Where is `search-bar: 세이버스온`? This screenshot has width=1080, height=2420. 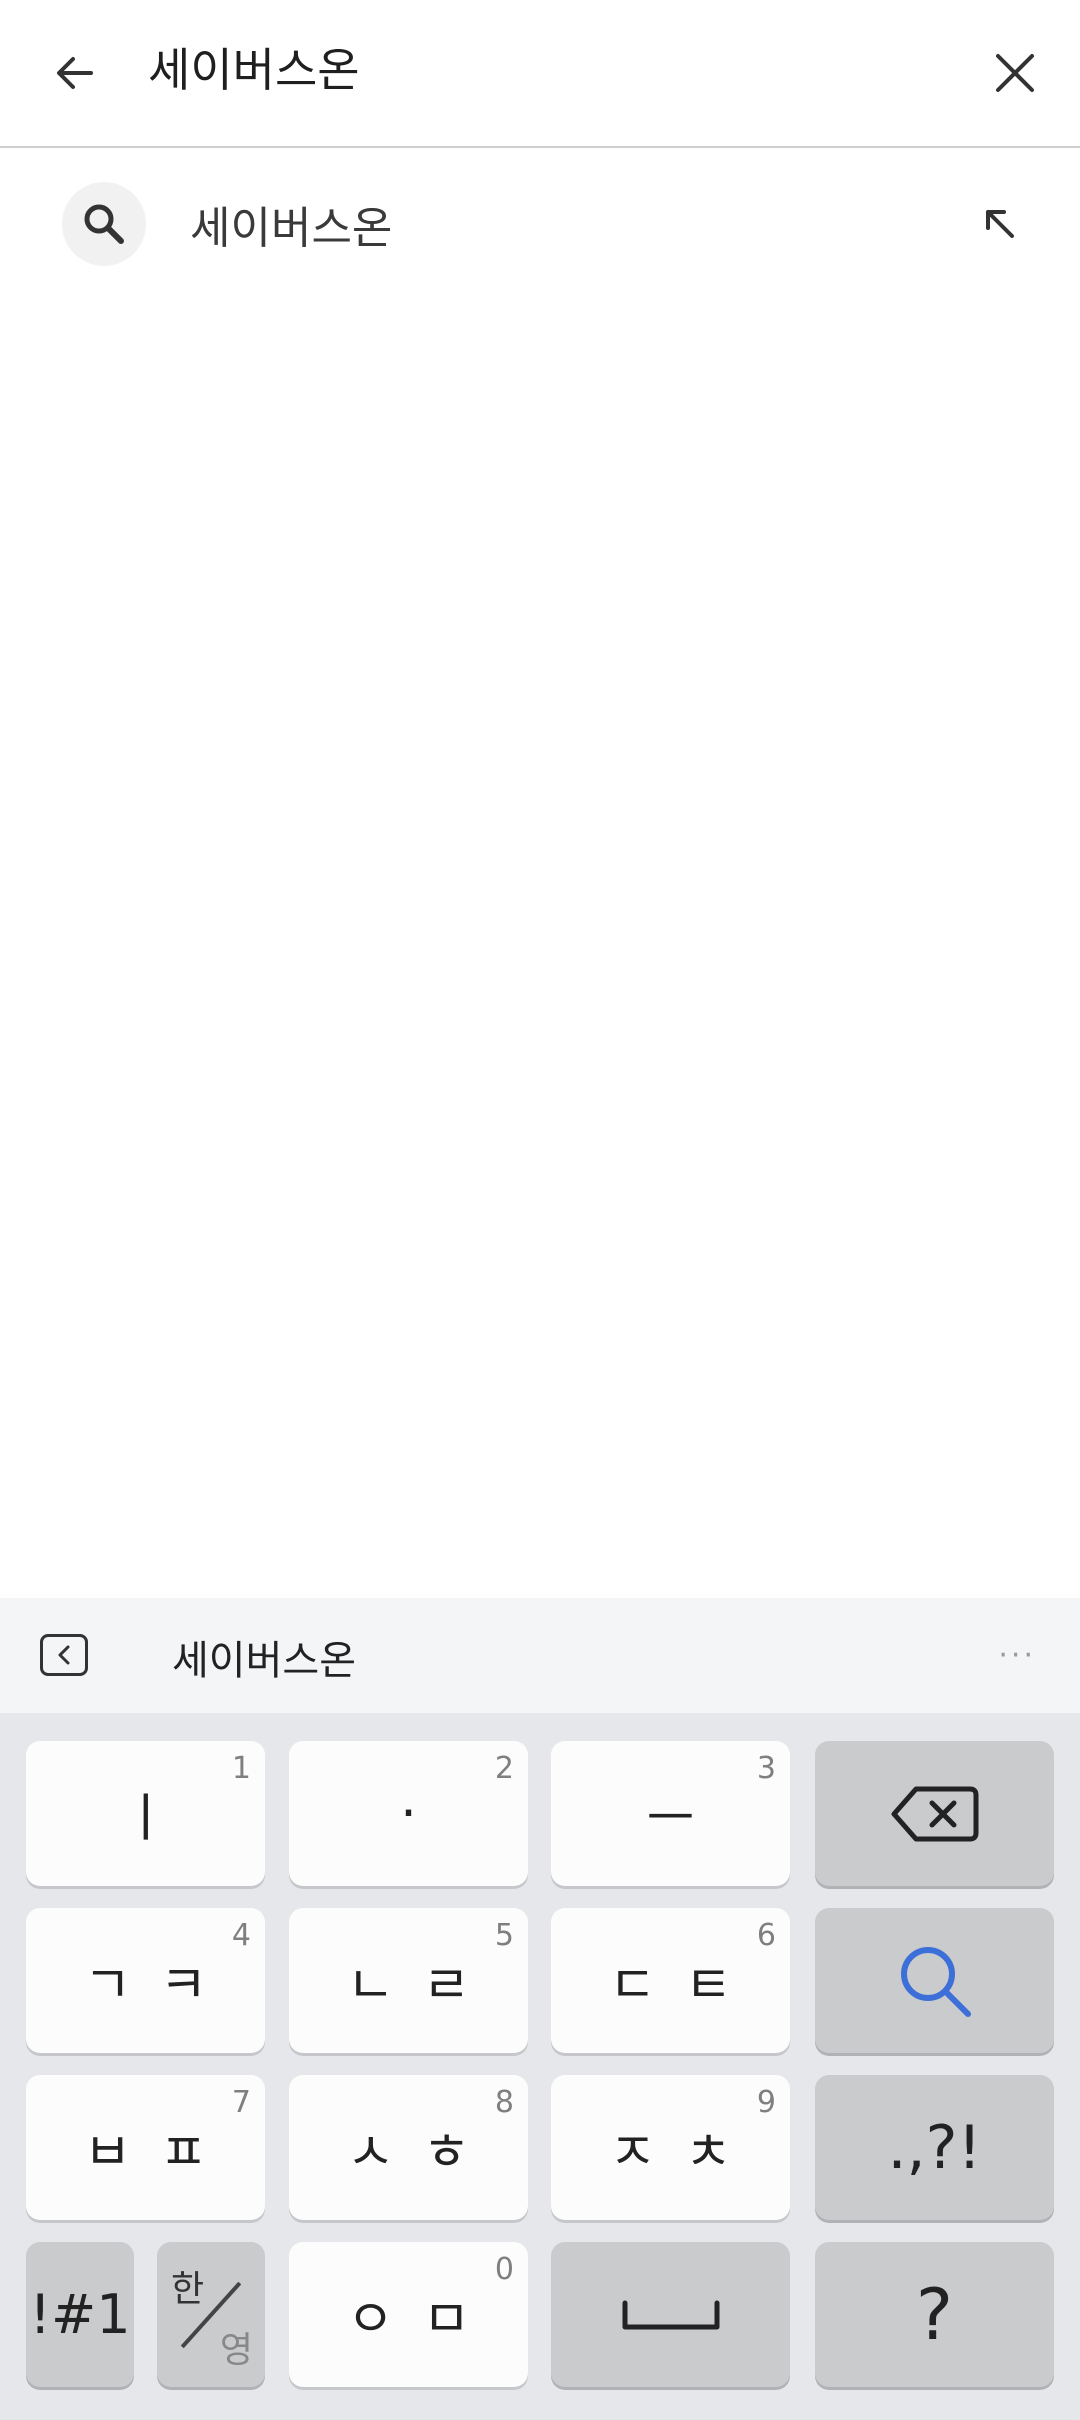
search-bar: 세이버스온 is located at coordinates (540, 74).